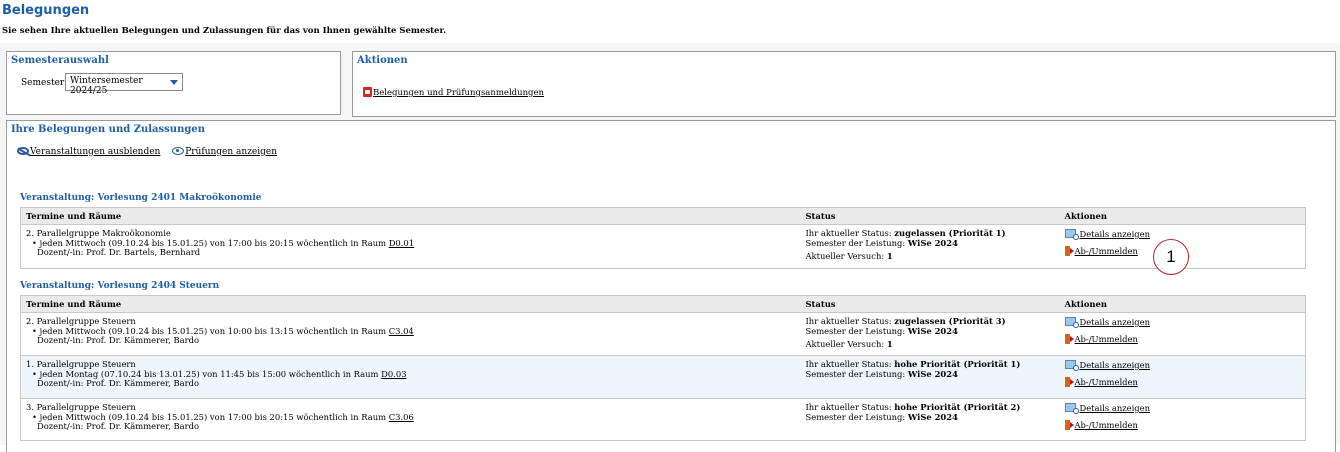 Image resolution: width=1340 pixels, height=452 pixels. Describe the element at coordinates (401, 417) in the screenshot. I see `room-link: C3.06` at that location.